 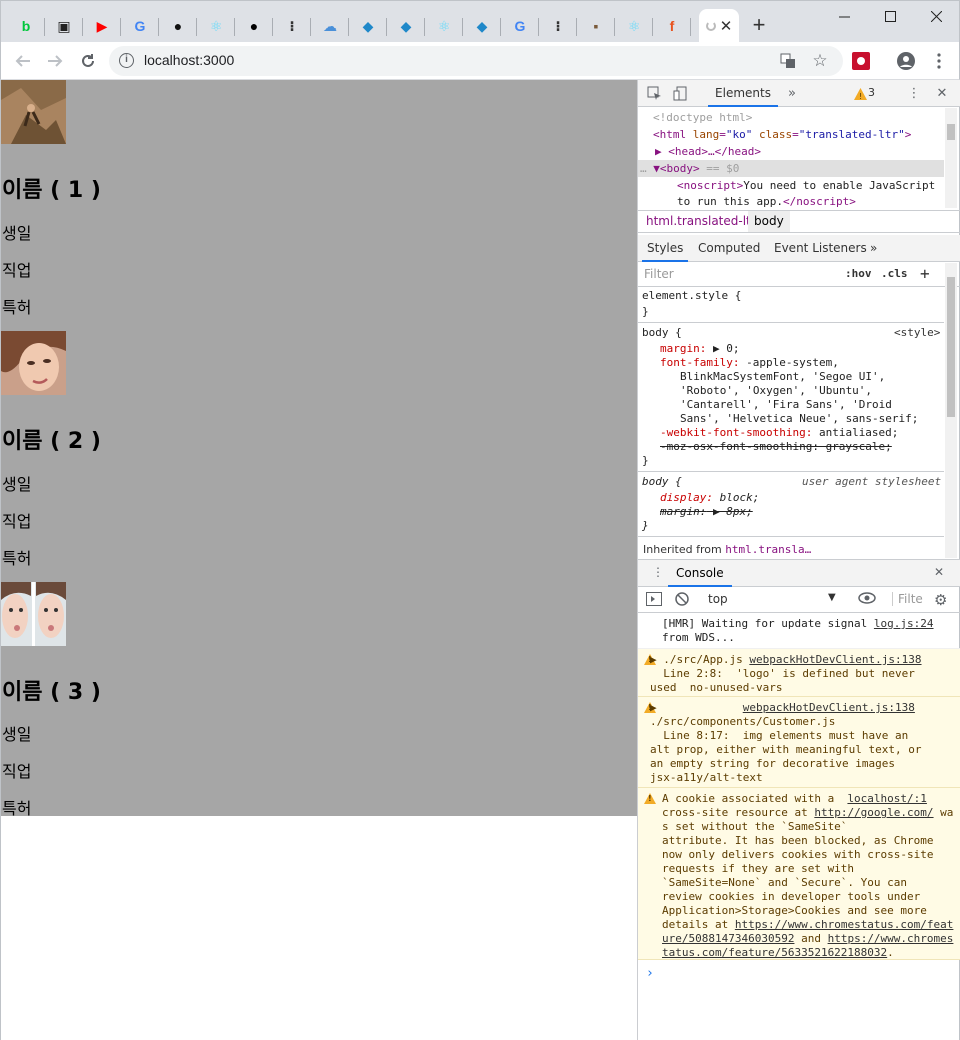 I want to click on prop-font-family: font-family: -apple-system,, so click(x=749, y=363).